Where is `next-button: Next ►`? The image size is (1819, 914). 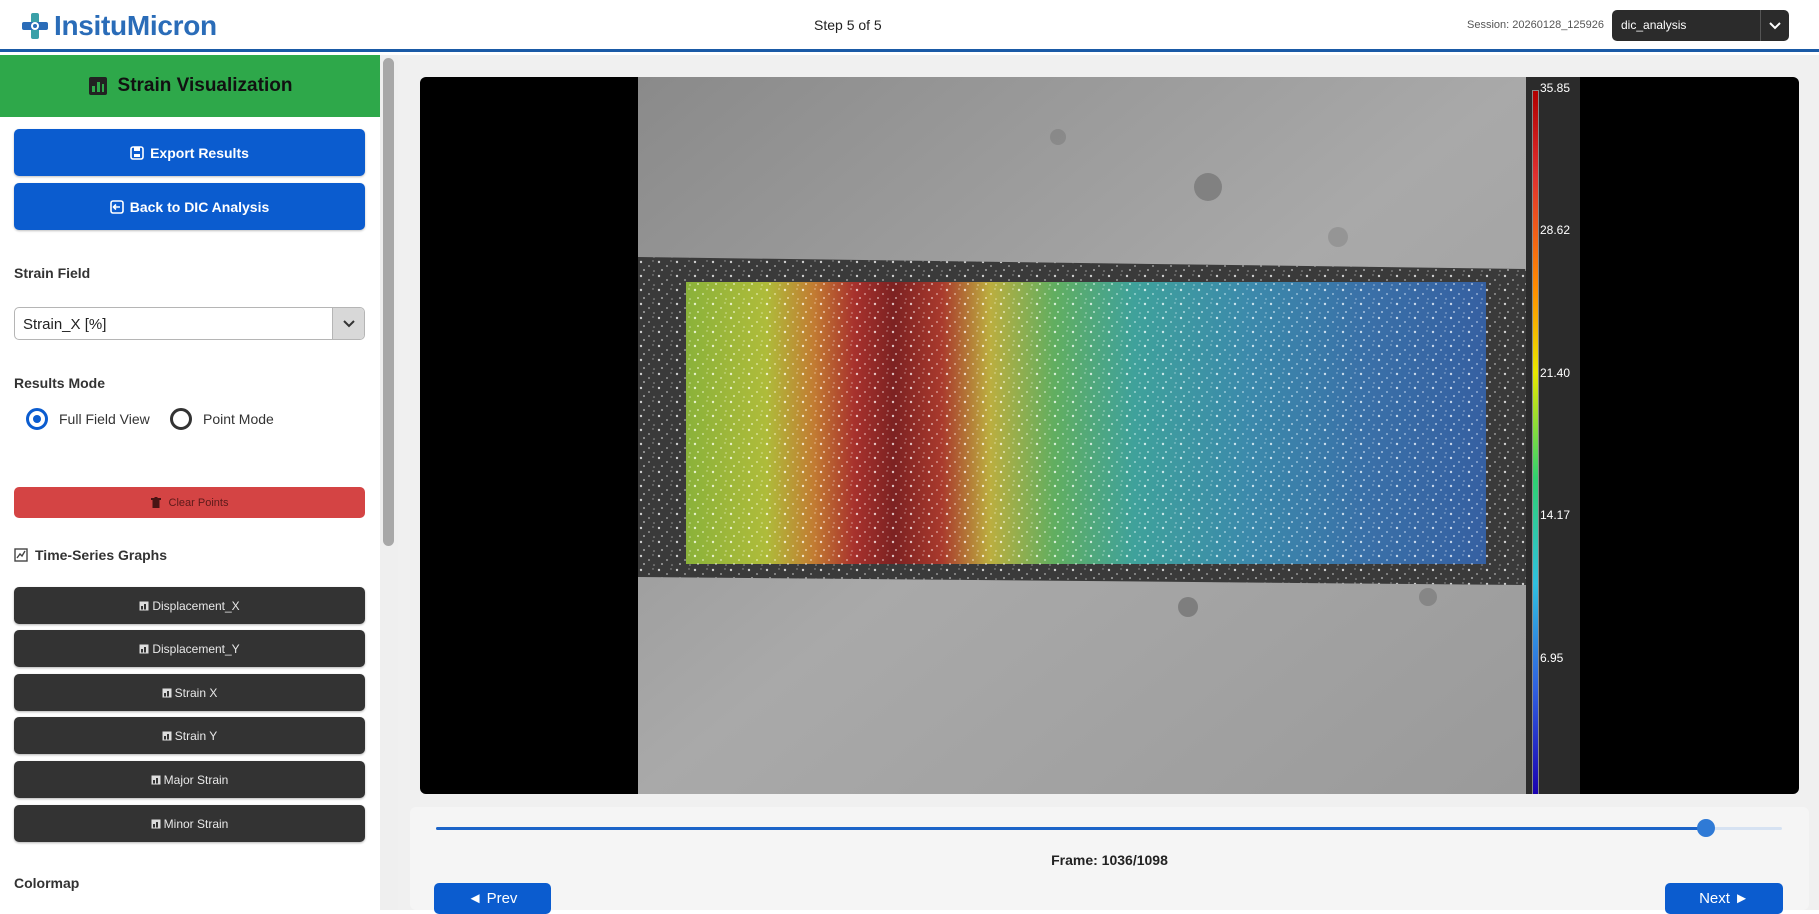
next-button: Next ► is located at coordinates (1724, 898).